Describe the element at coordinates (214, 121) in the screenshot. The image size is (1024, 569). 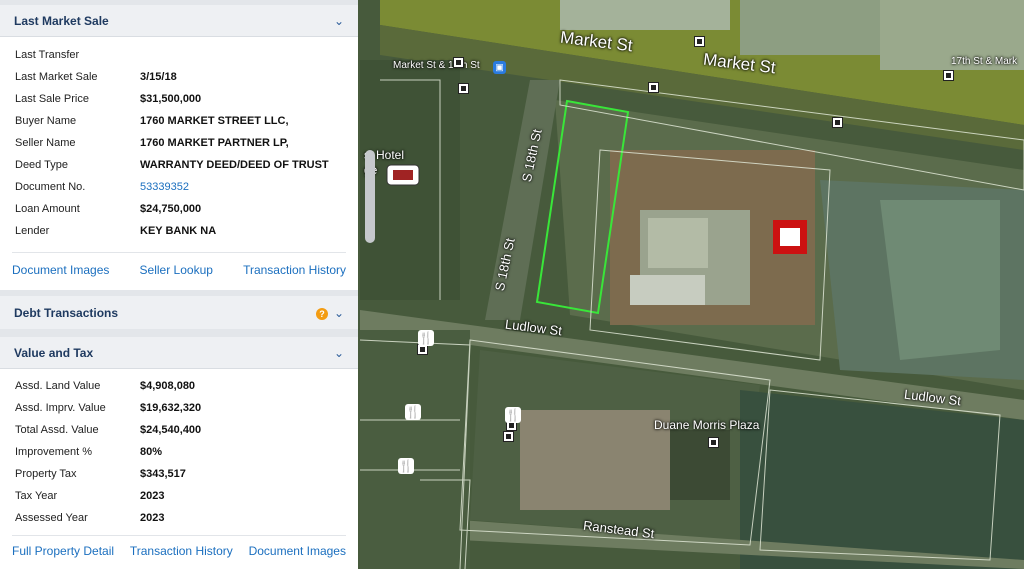
I see `field-value: 1760 MARKET STREET LLC,` at that location.